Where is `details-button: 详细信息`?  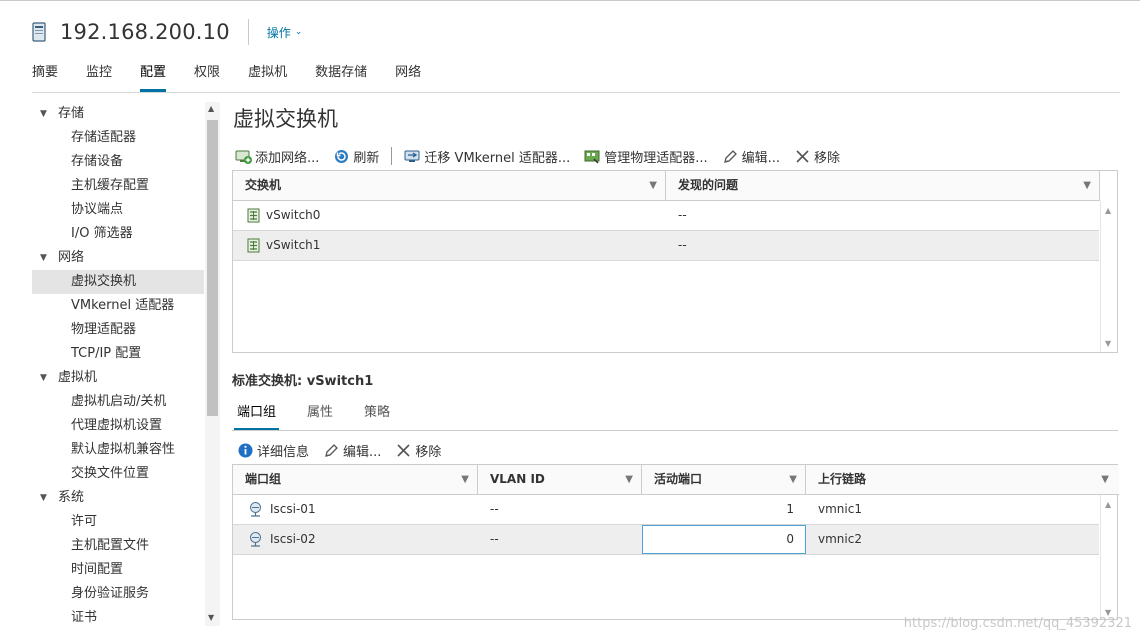
details-button: 详细信息 is located at coordinates (273, 450).